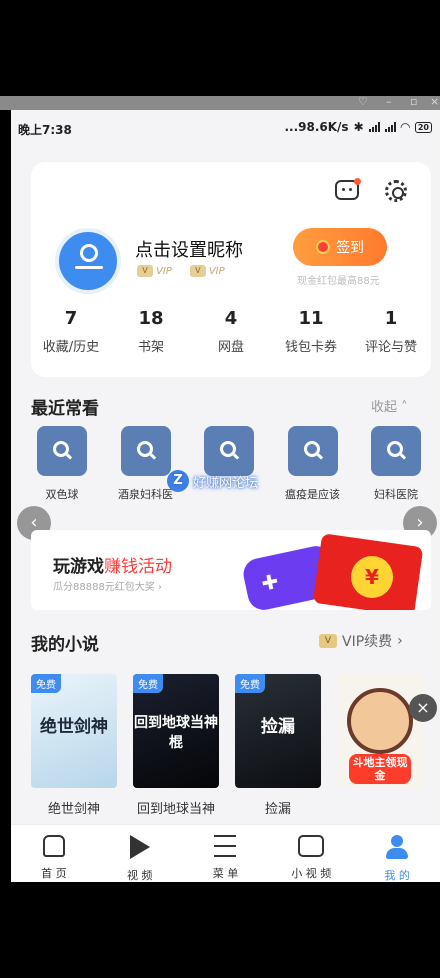 Image resolution: width=440 pixels, height=978 pixels. Describe the element at coordinates (397, 875) in the screenshot. I see `tab-label: 我 的` at that location.